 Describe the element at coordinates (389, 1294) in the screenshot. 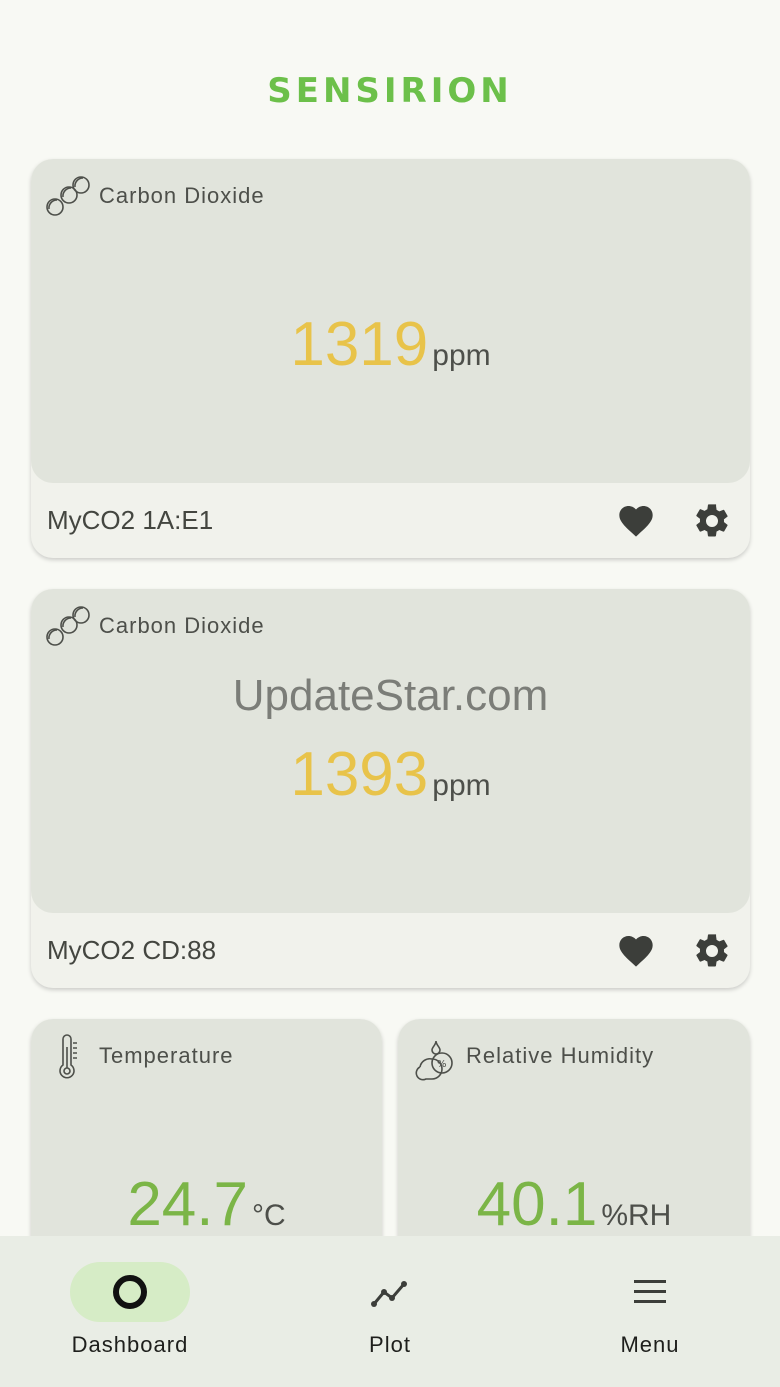

I see `line-chart-icon` at that location.